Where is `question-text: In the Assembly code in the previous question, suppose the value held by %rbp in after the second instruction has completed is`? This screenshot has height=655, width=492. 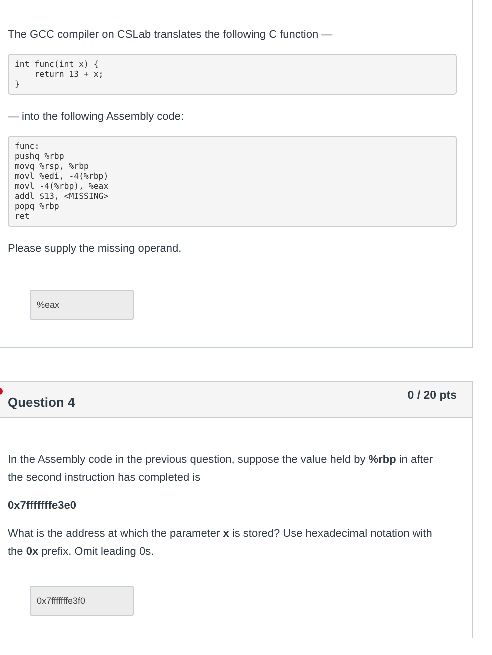
question-text: In the Assembly code in the previous question, suppose the value held by %rbp in after the second instruction has completed is is located at coordinates (221, 469).